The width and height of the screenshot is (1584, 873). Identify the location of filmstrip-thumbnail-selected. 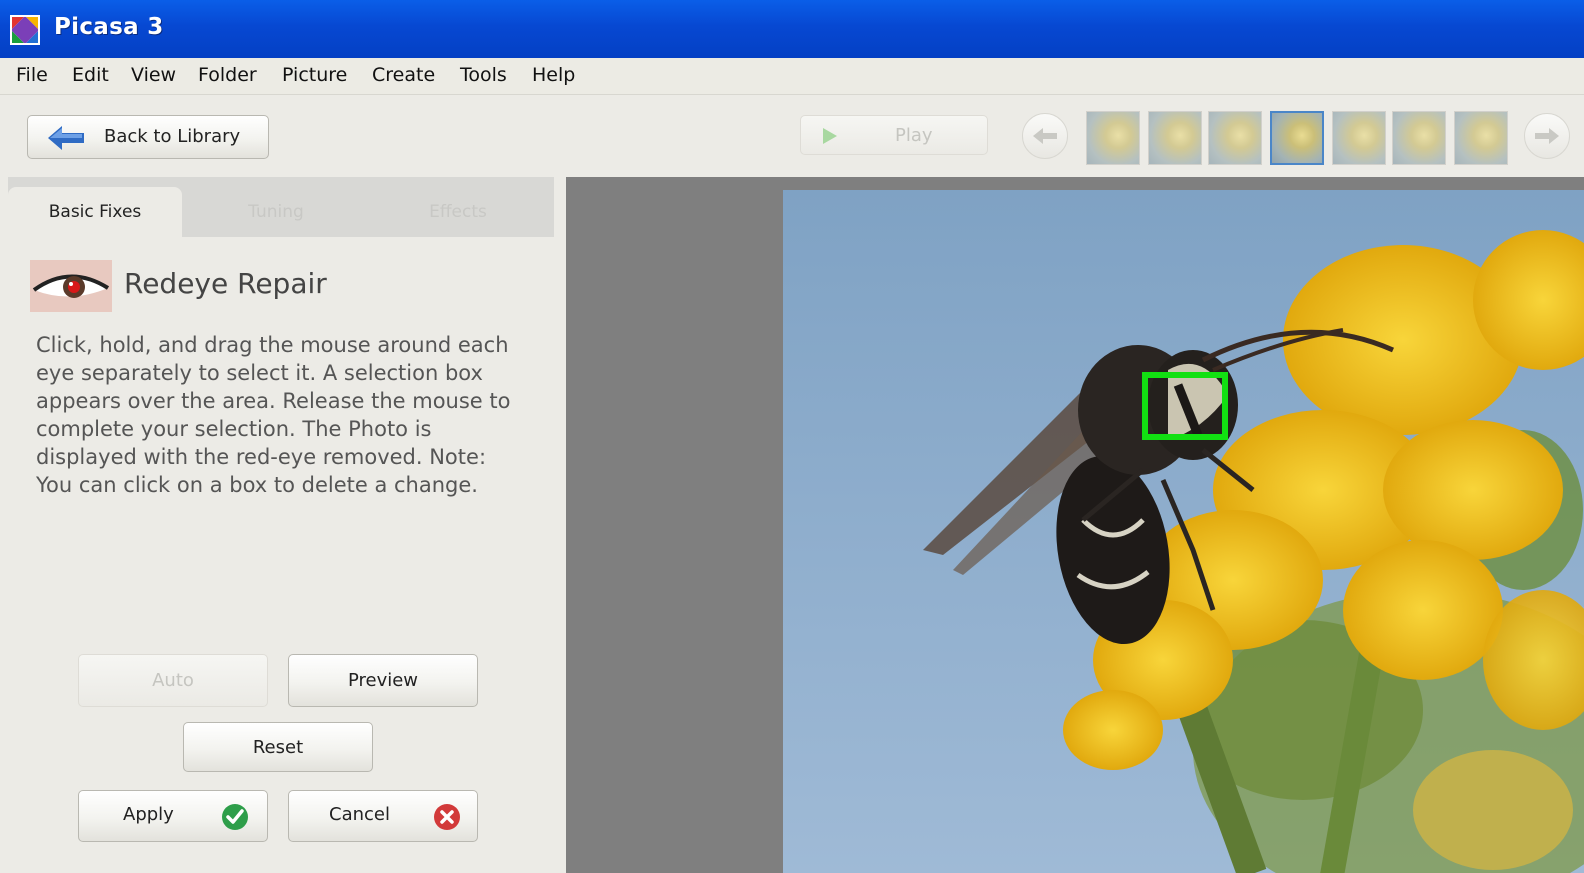
(1297, 138).